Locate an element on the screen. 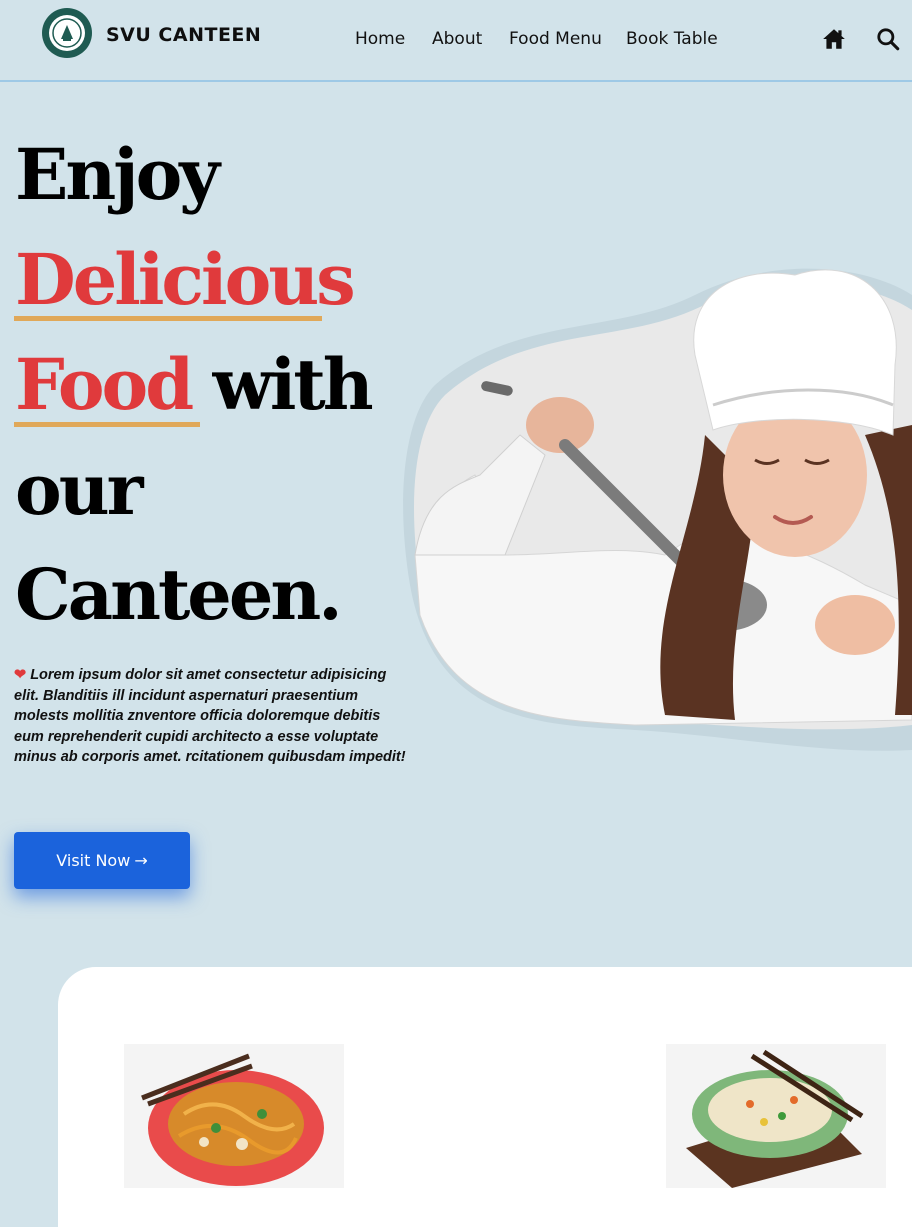 Image resolution: width=912 pixels, height=1227 pixels. headline-line-delicious: Delicious is located at coordinates (185, 279).